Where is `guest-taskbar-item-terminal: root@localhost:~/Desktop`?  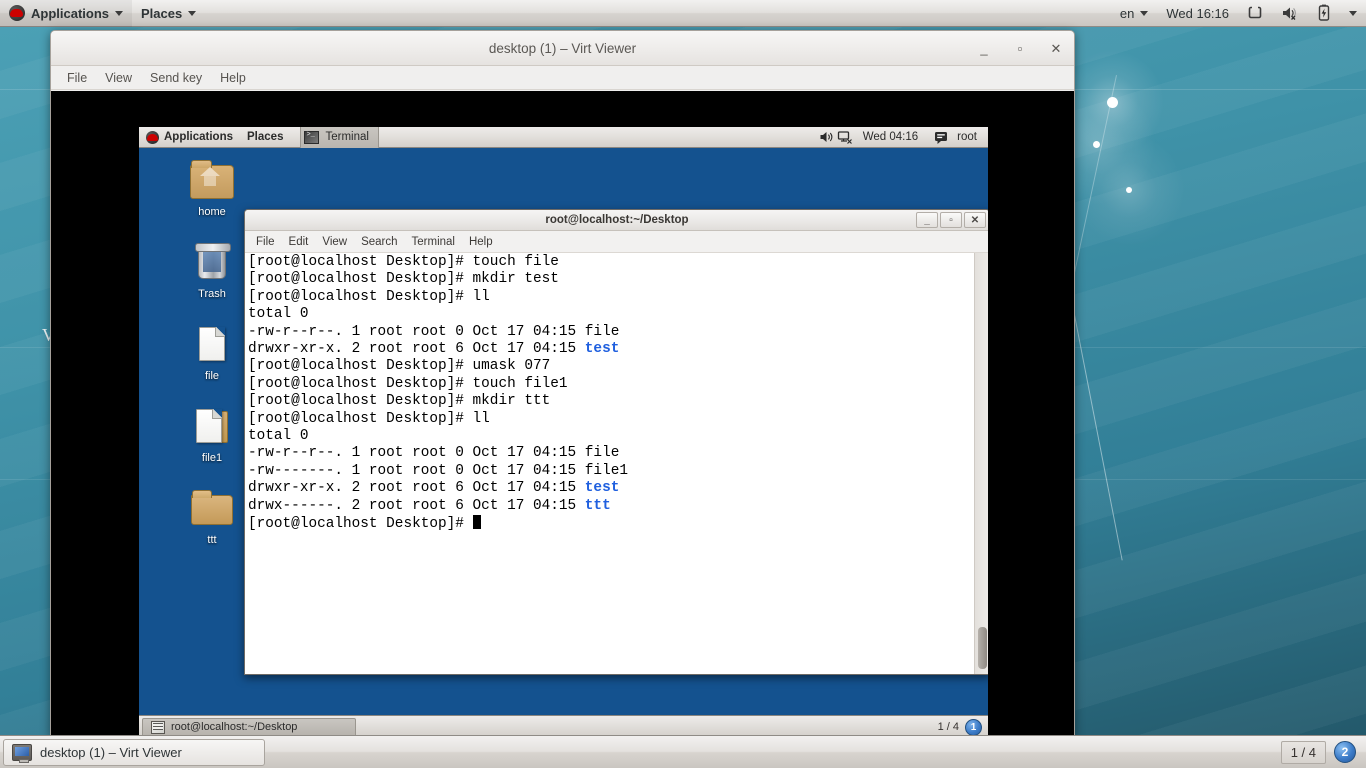
guest-taskbar-item-terminal: root@localhost:~/Desktop is located at coordinates (249, 726).